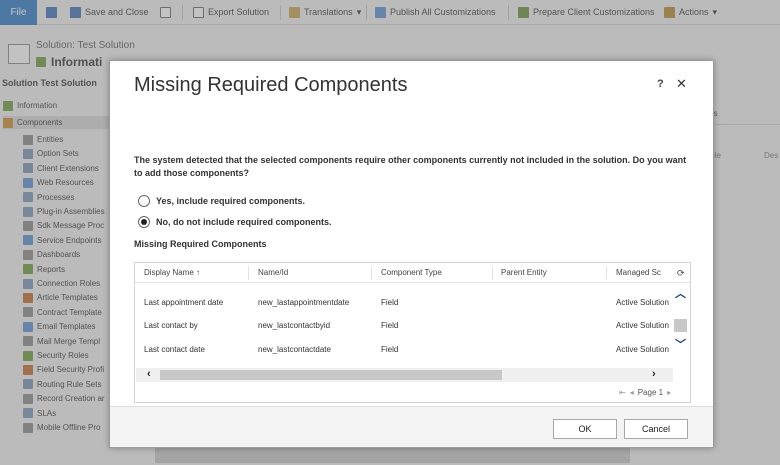  Describe the element at coordinates (304, 302) in the screenshot. I see `cell-name: new_lastappointmentdate` at that location.